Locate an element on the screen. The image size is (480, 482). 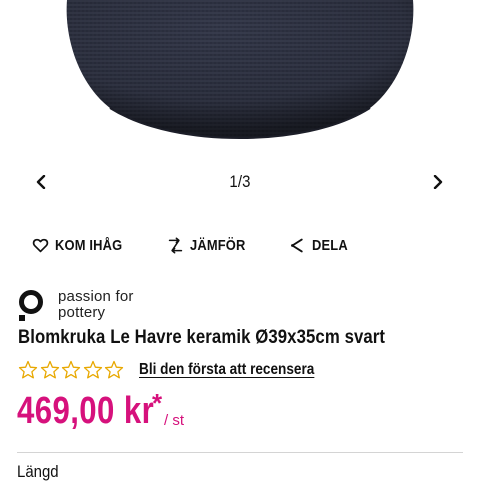
image-counter: 1/3 is located at coordinates (240, 181).